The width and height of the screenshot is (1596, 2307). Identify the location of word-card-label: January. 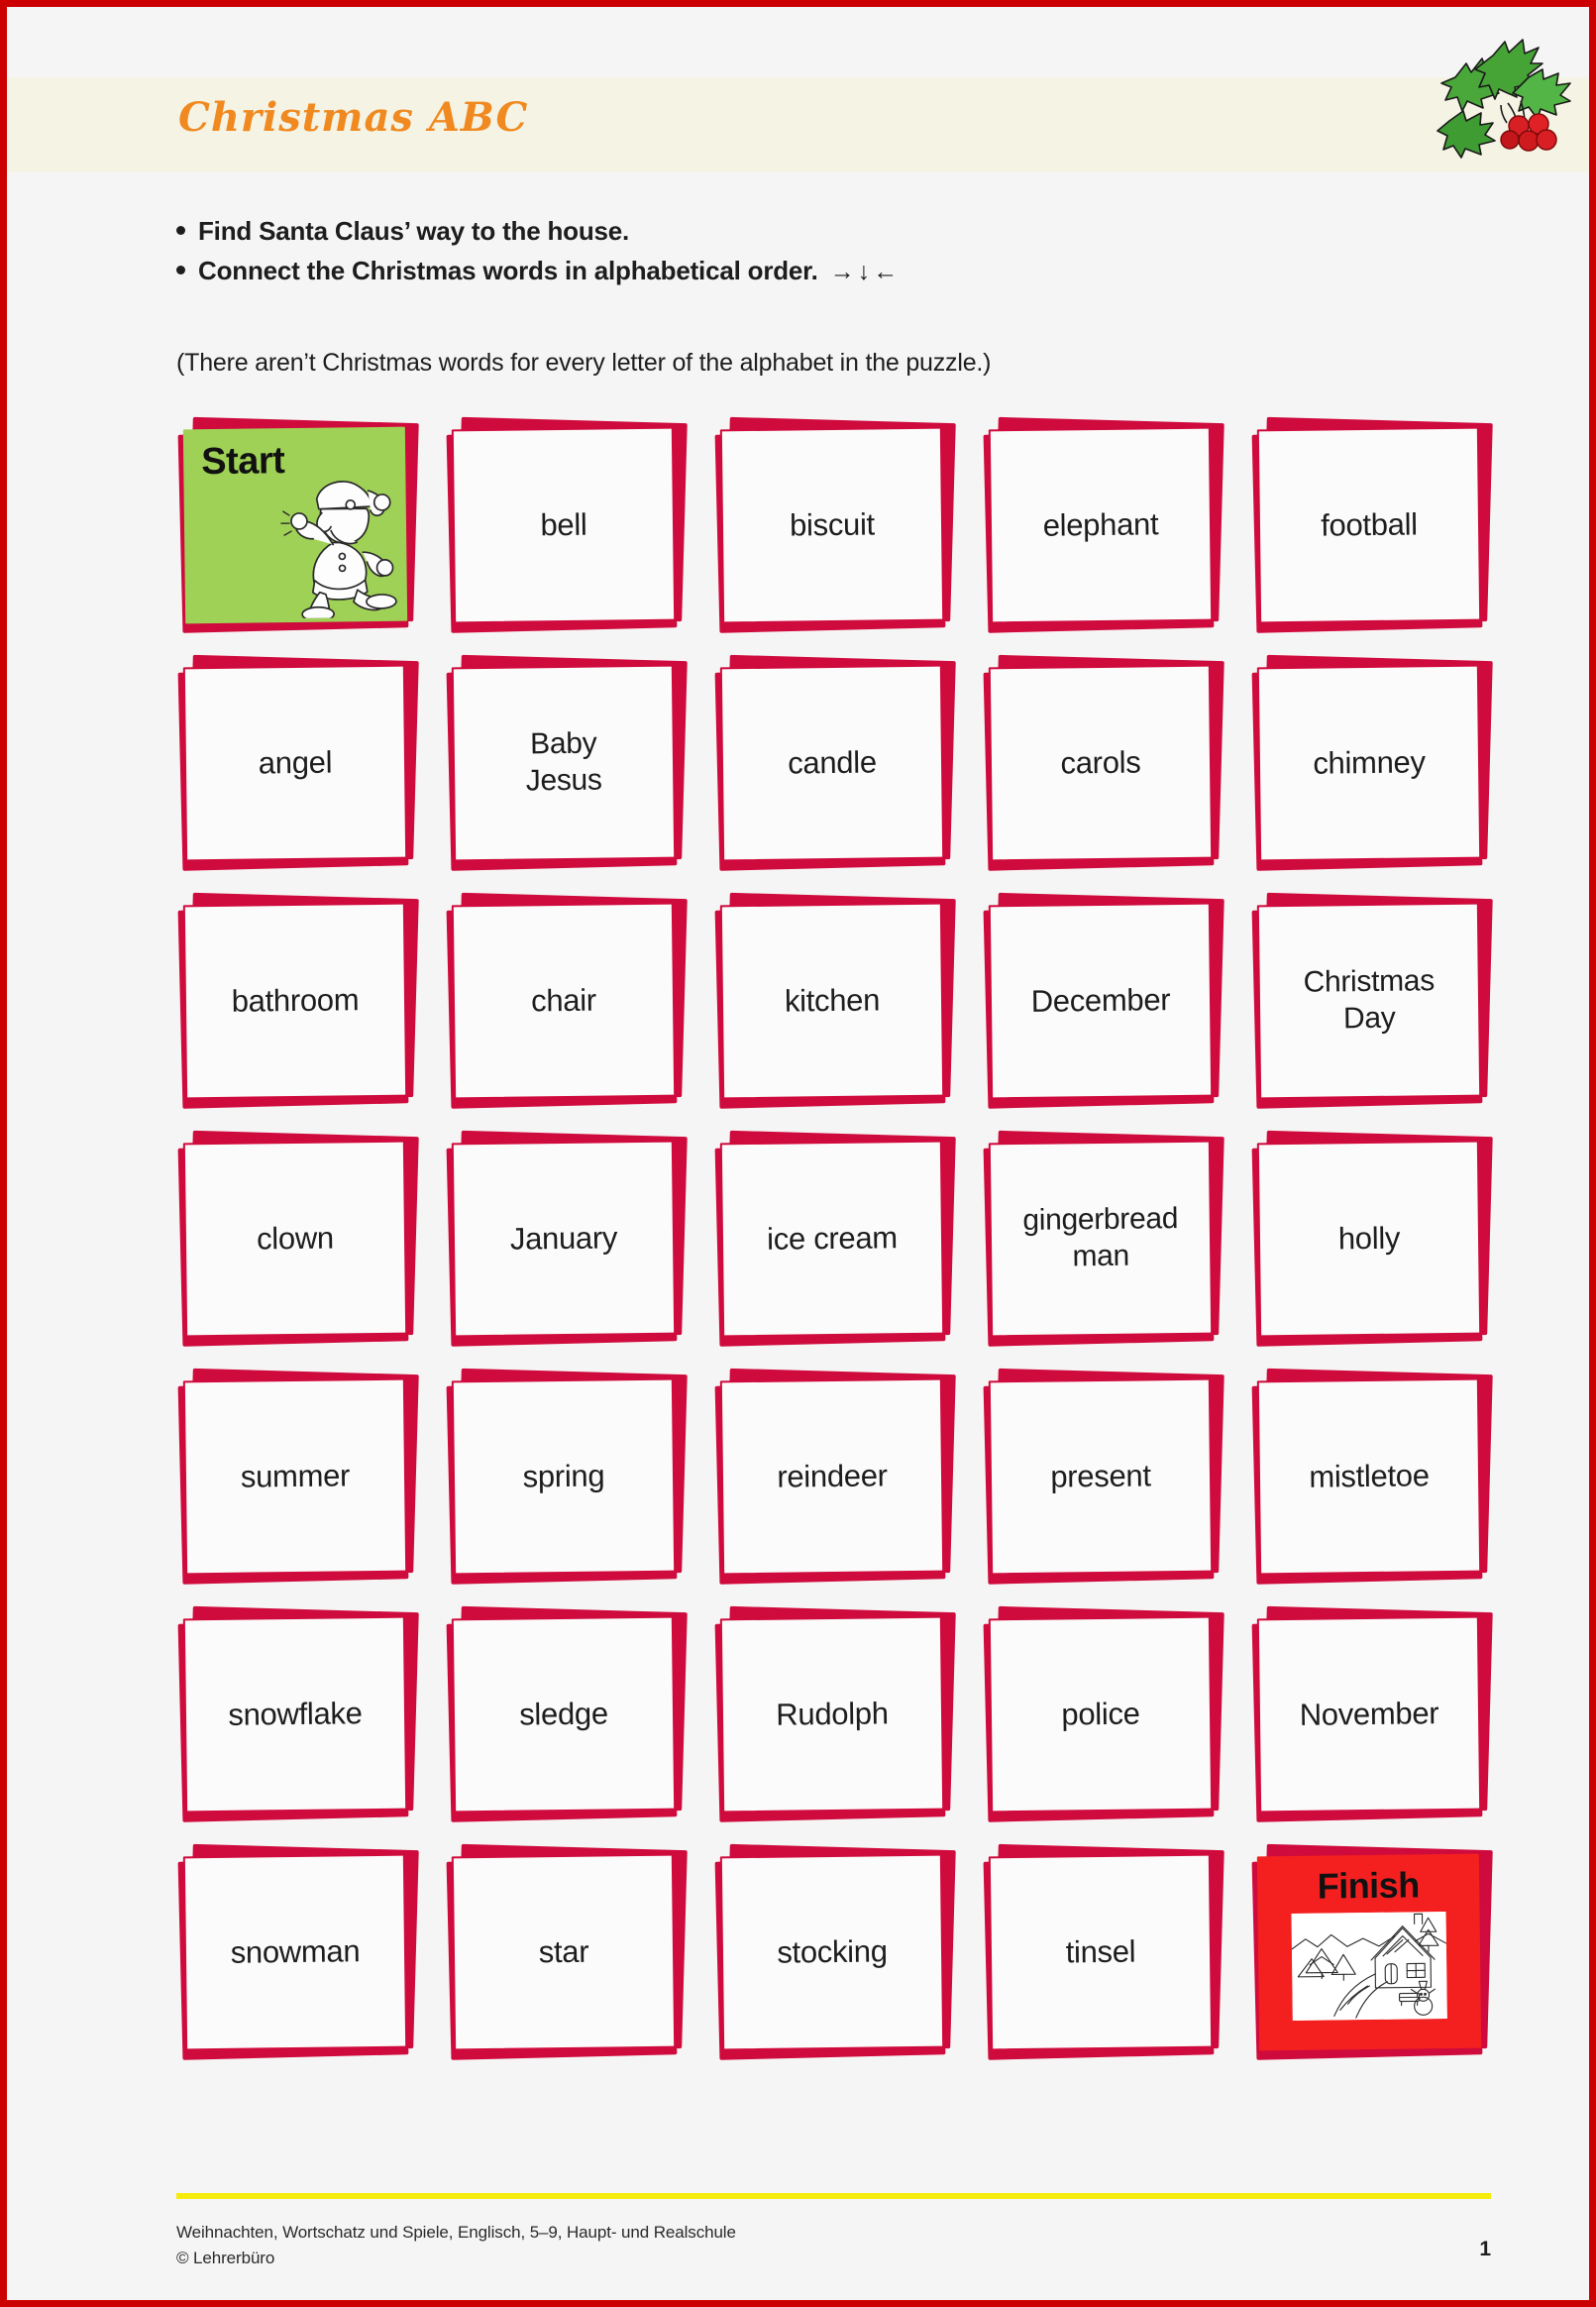
(564, 1238).